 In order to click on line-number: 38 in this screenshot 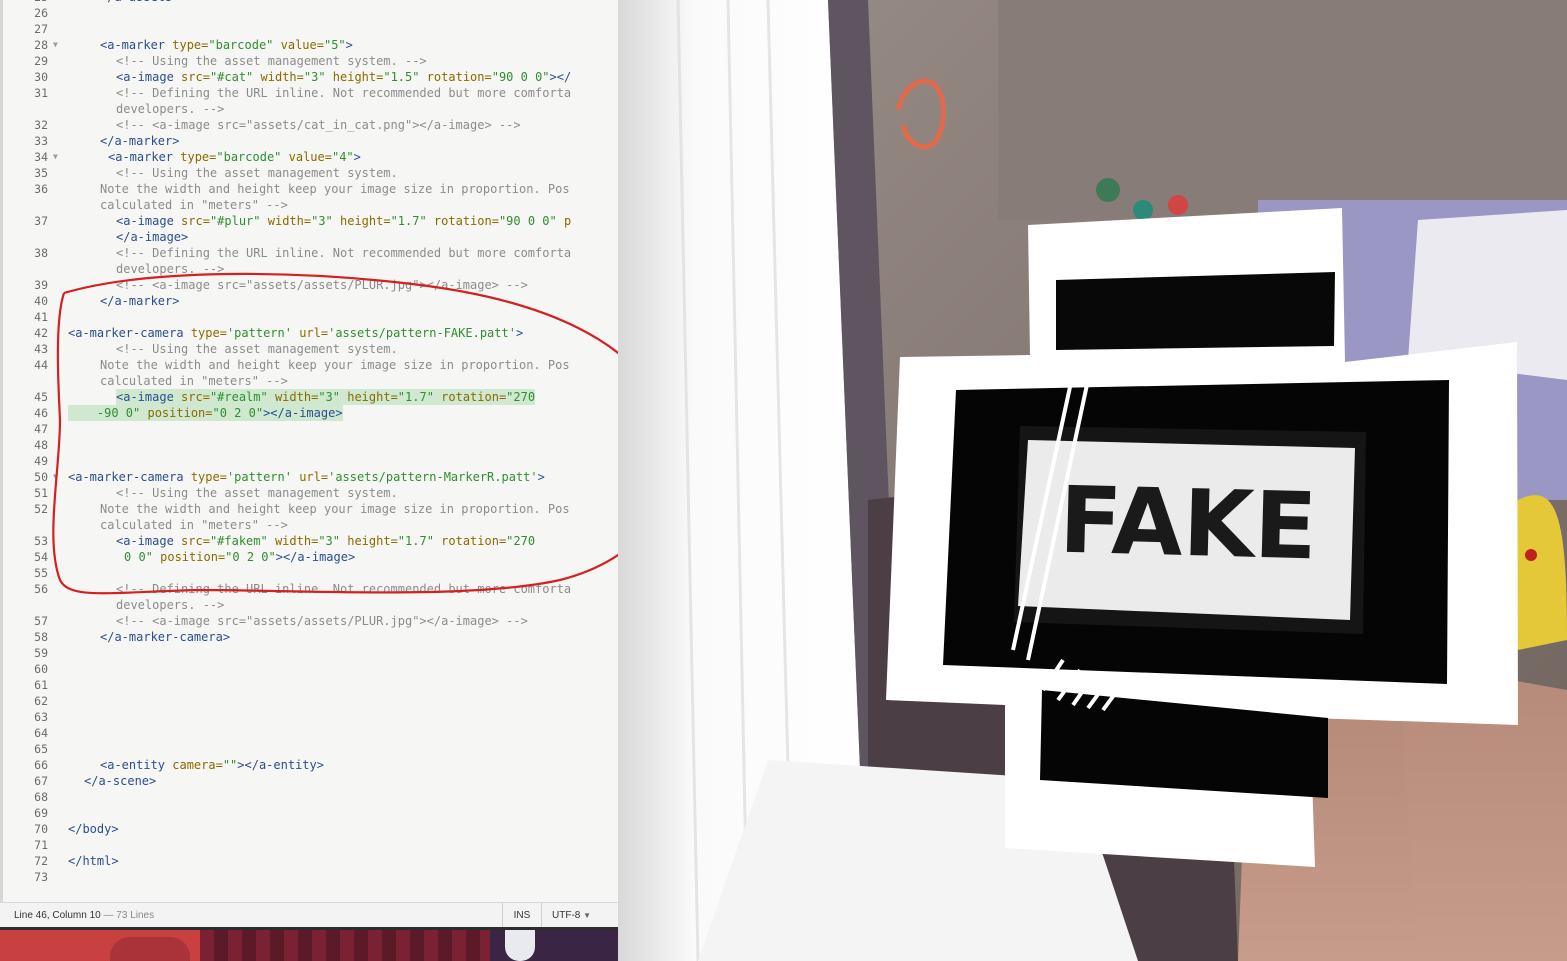, I will do `click(41, 253)`.